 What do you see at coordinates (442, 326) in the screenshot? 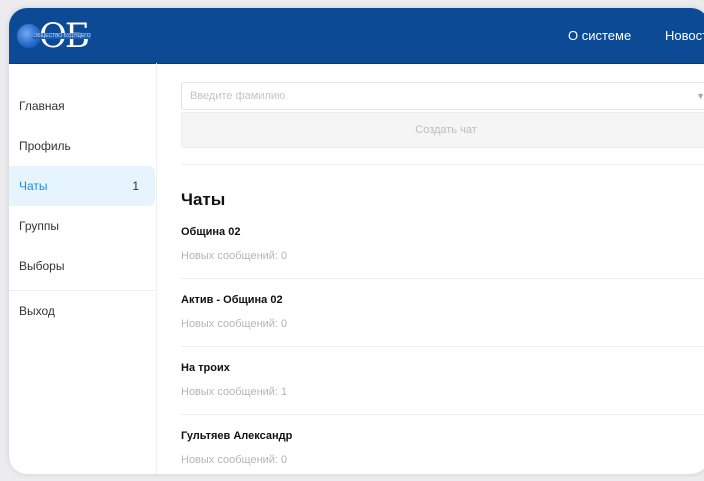
I see `chat-list-item: Актив - Община 02 Новых сообщений: 0` at bounding box center [442, 326].